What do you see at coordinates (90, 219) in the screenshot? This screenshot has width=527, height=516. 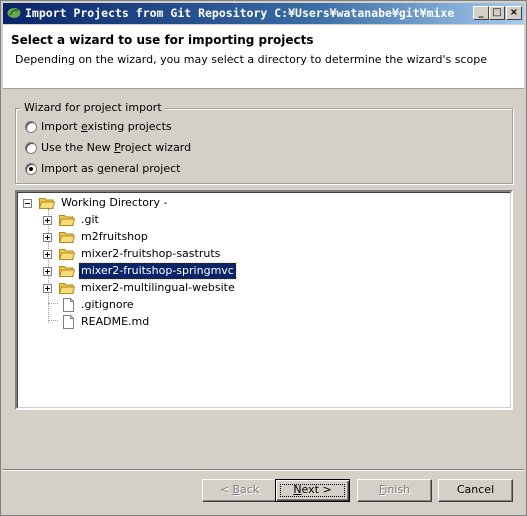 I see `tree-node-label: .git` at bounding box center [90, 219].